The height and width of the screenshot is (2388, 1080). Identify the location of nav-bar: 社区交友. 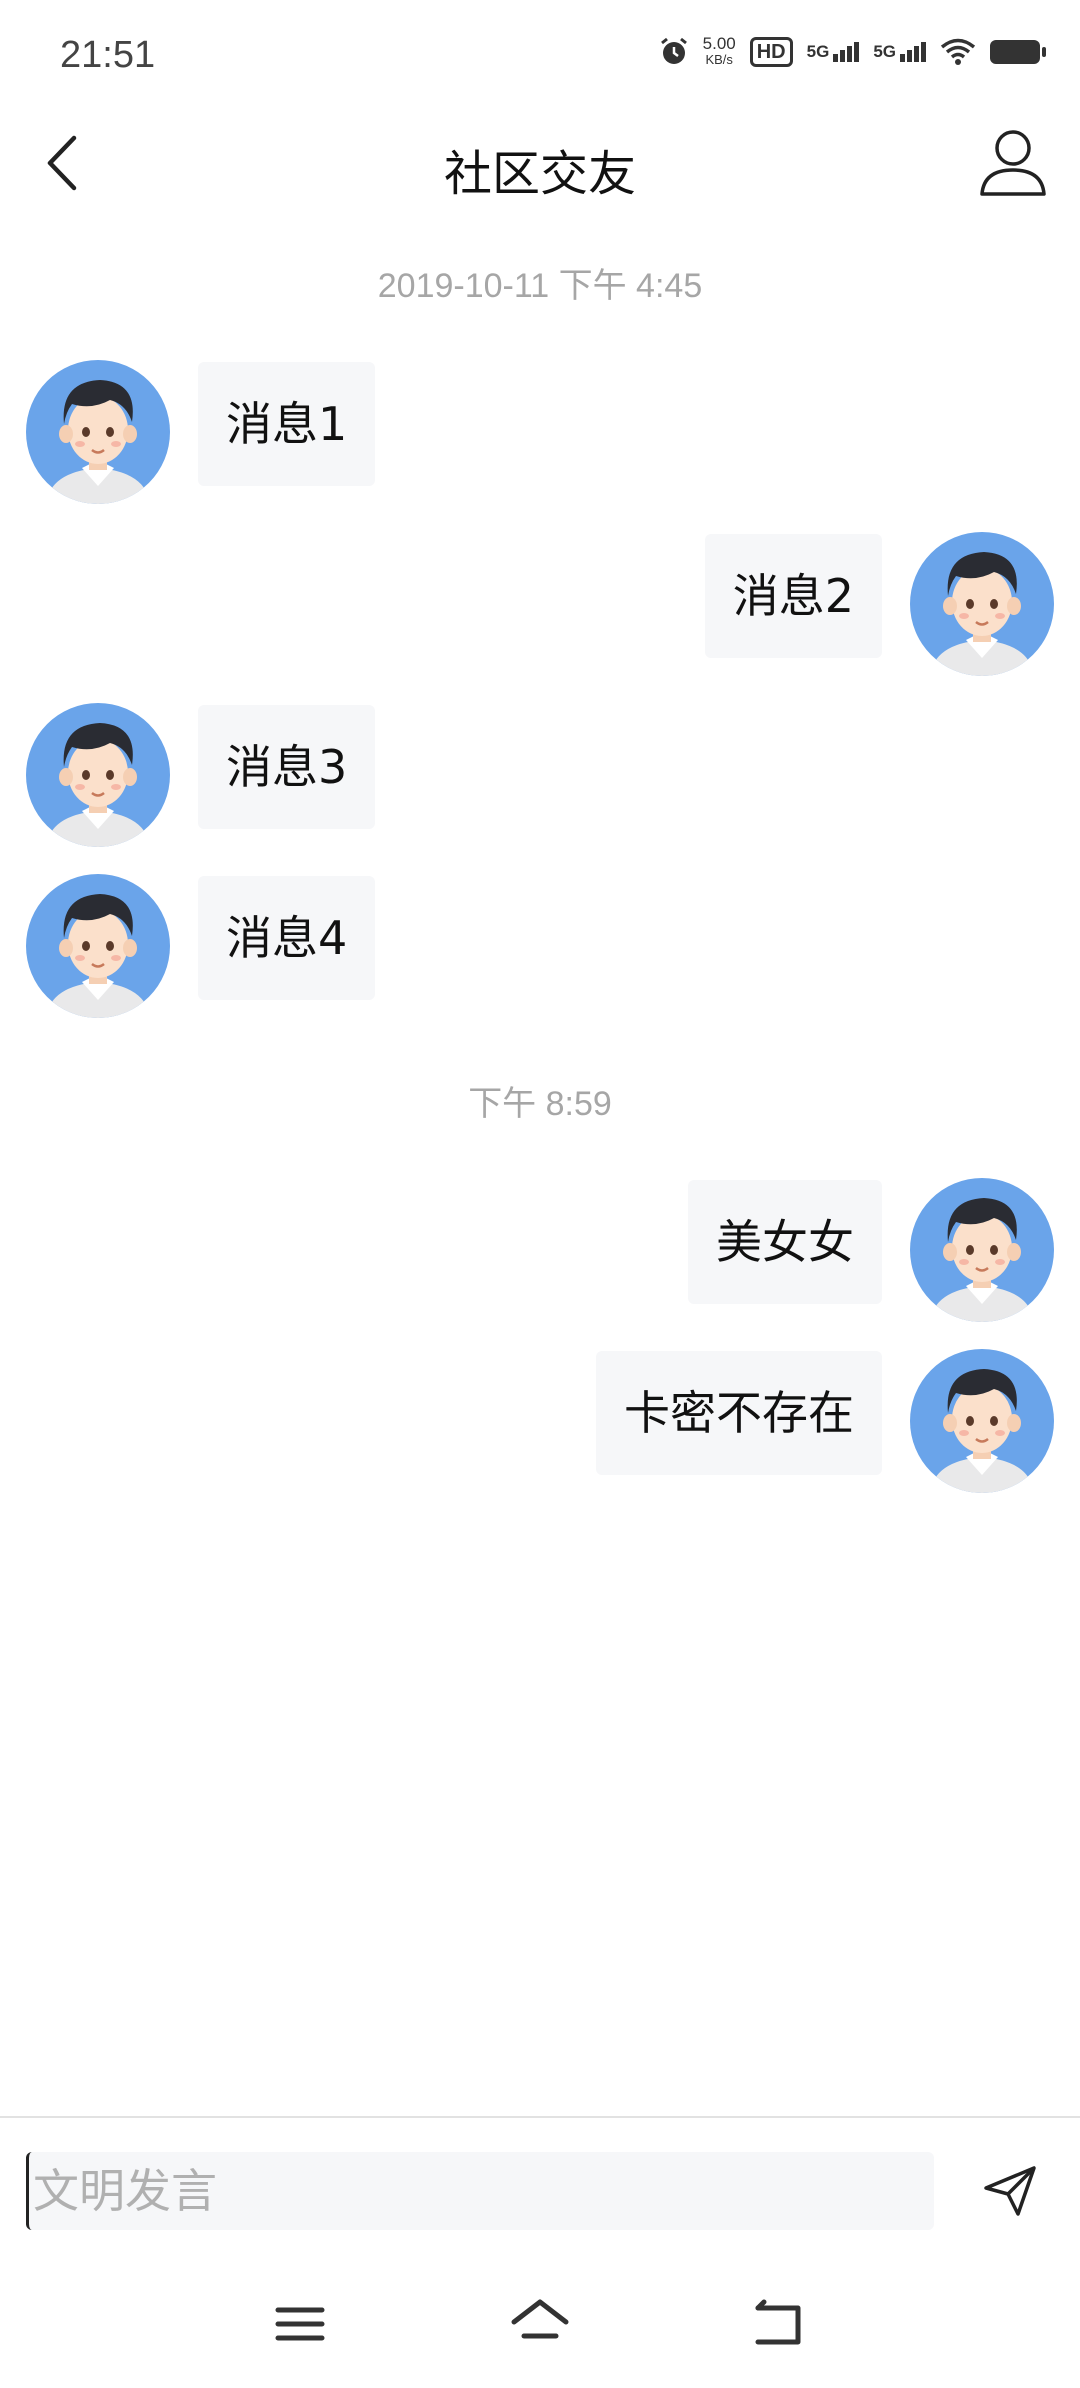
(540, 165).